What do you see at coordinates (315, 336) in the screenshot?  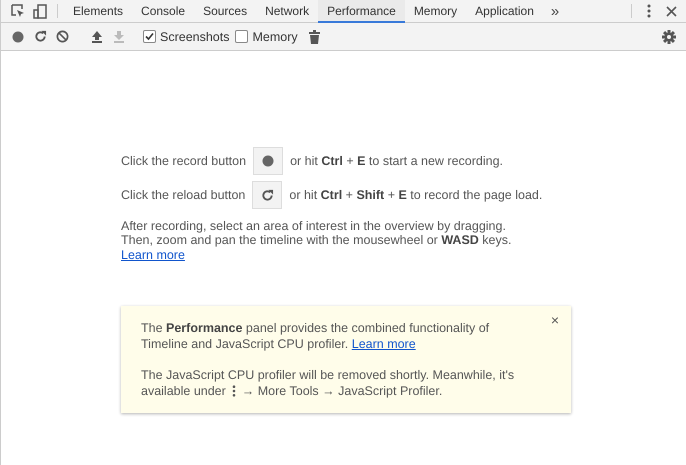 I see `notice-text: The Performance panel provides the combined functionality of Timeline and JavaScript CPU profiler. Learn more` at bounding box center [315, 336].